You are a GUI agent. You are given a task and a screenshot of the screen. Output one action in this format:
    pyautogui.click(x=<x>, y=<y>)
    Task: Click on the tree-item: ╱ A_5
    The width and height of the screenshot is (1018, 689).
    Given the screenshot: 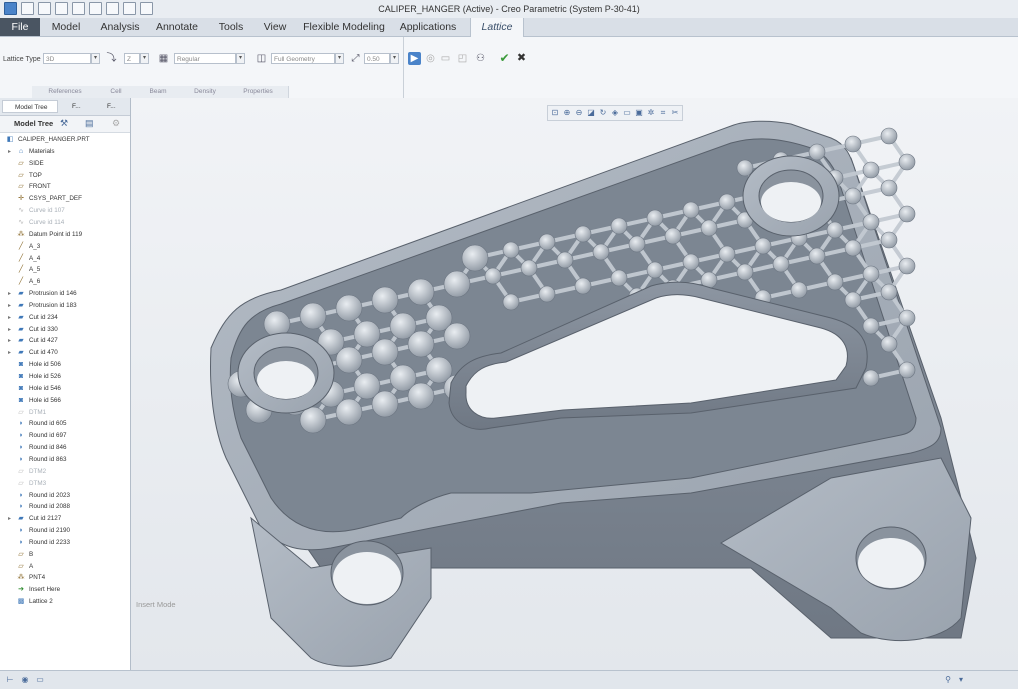 What is the action you would take?
    pyautogui.click(x=65, y=270)
    